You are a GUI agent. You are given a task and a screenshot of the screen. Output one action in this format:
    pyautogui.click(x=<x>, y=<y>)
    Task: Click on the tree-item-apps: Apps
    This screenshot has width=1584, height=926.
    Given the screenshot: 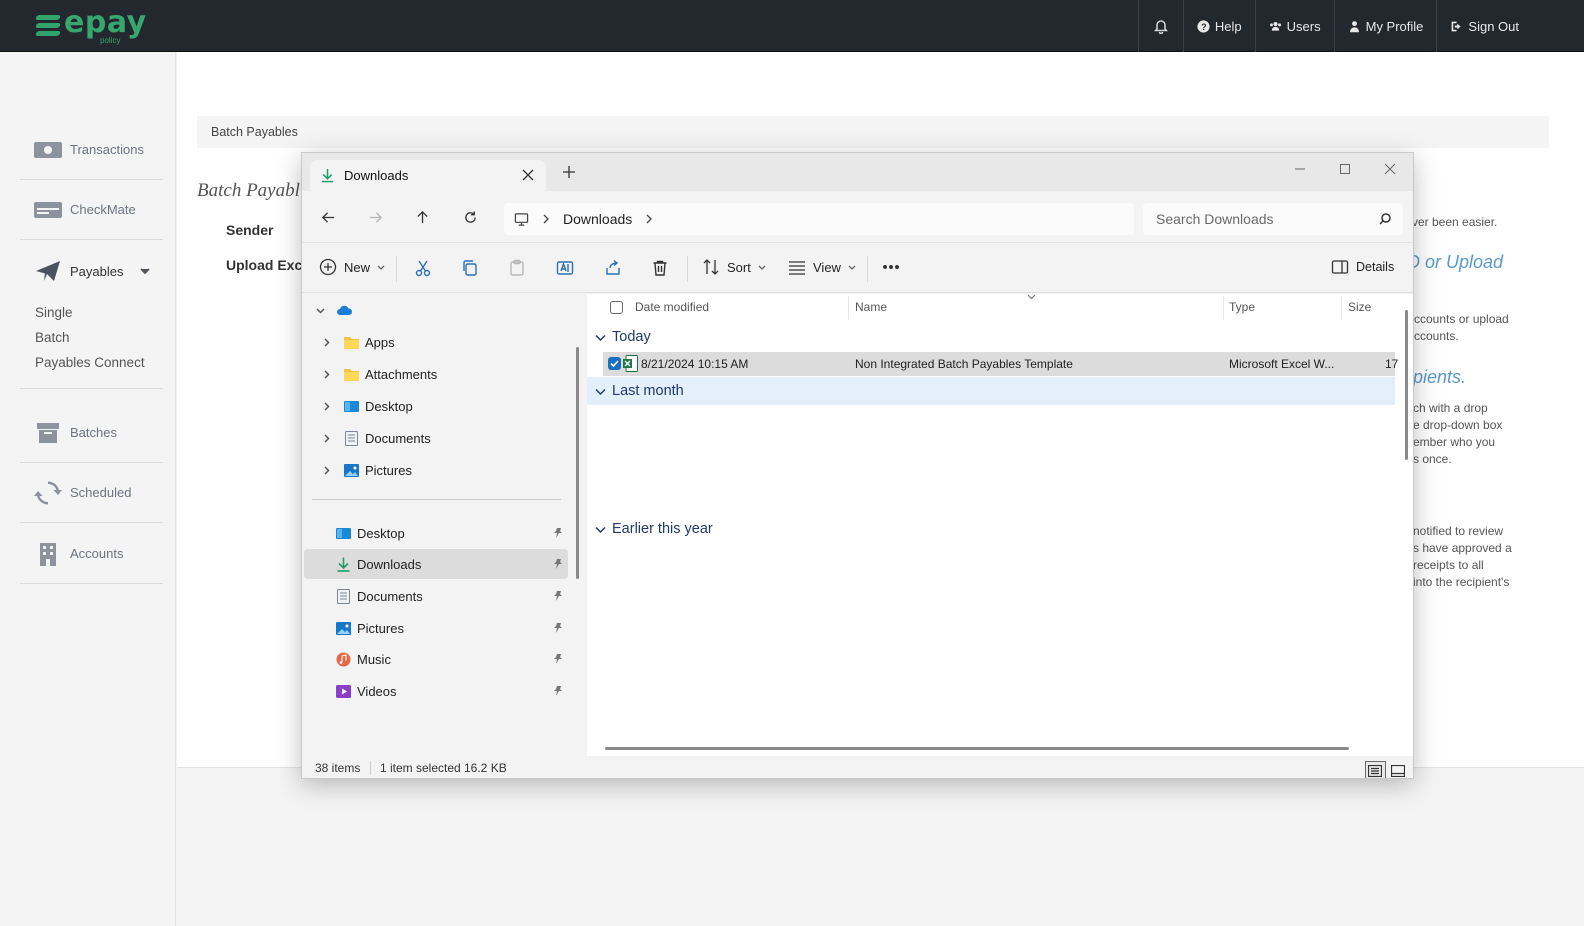 What is the action you would take?
    pyautogui.click(x=436, y=342)
    